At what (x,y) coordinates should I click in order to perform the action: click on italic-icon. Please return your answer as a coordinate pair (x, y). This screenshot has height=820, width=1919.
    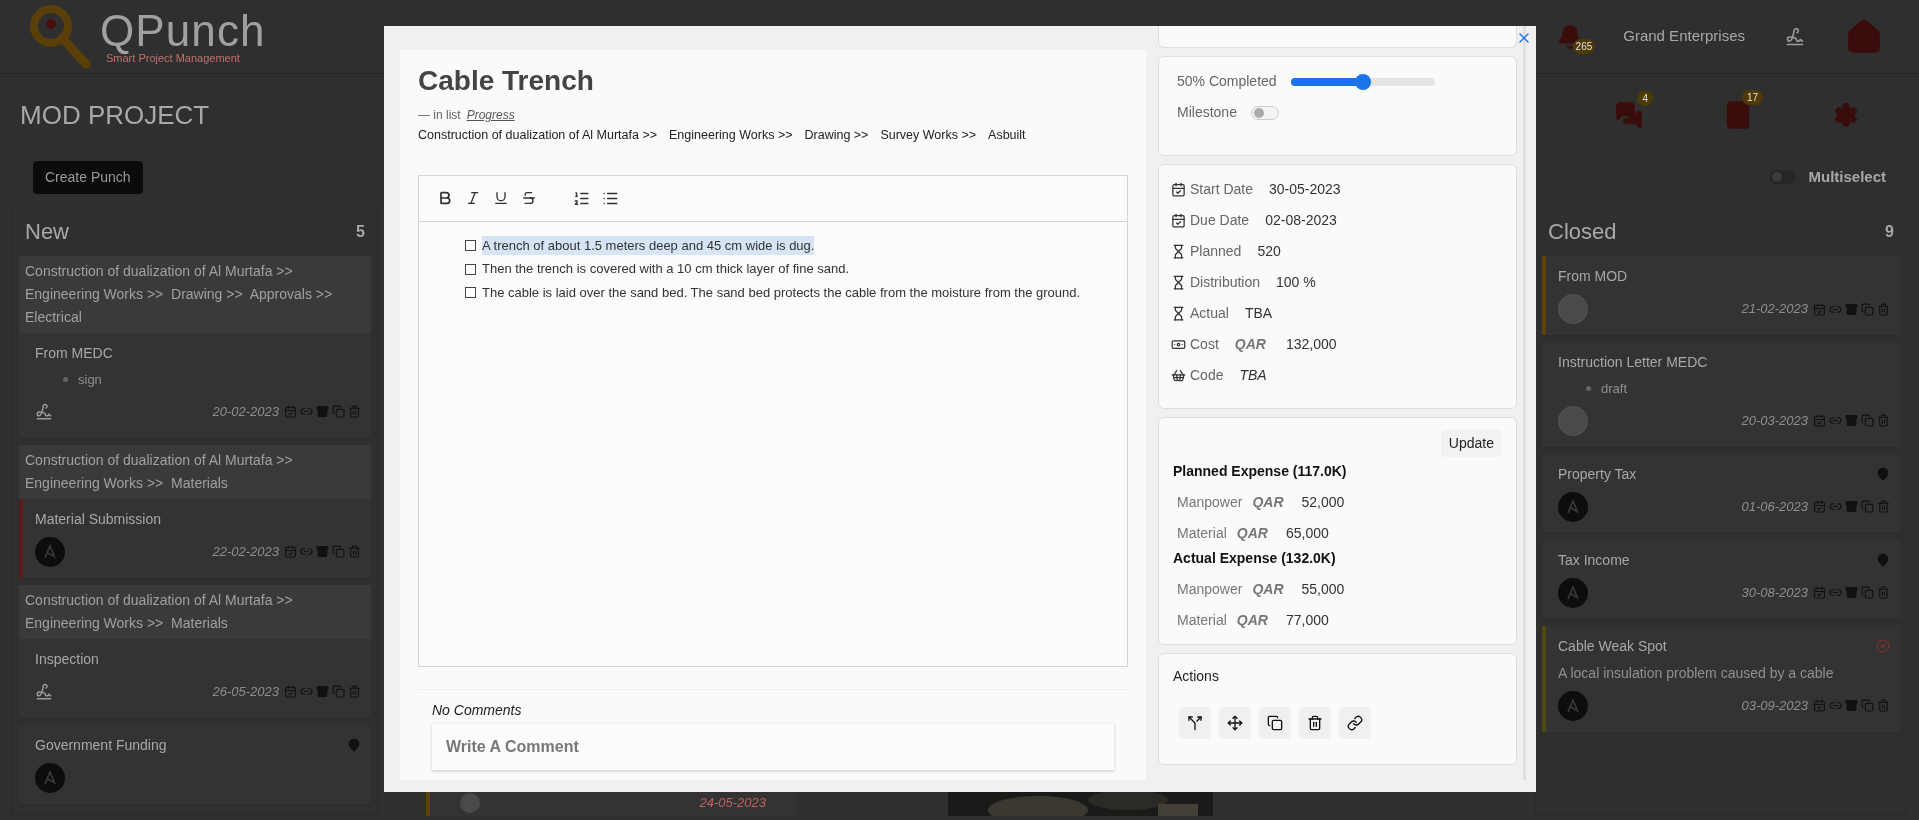
    Looking at the image, I should click on (473, 198).